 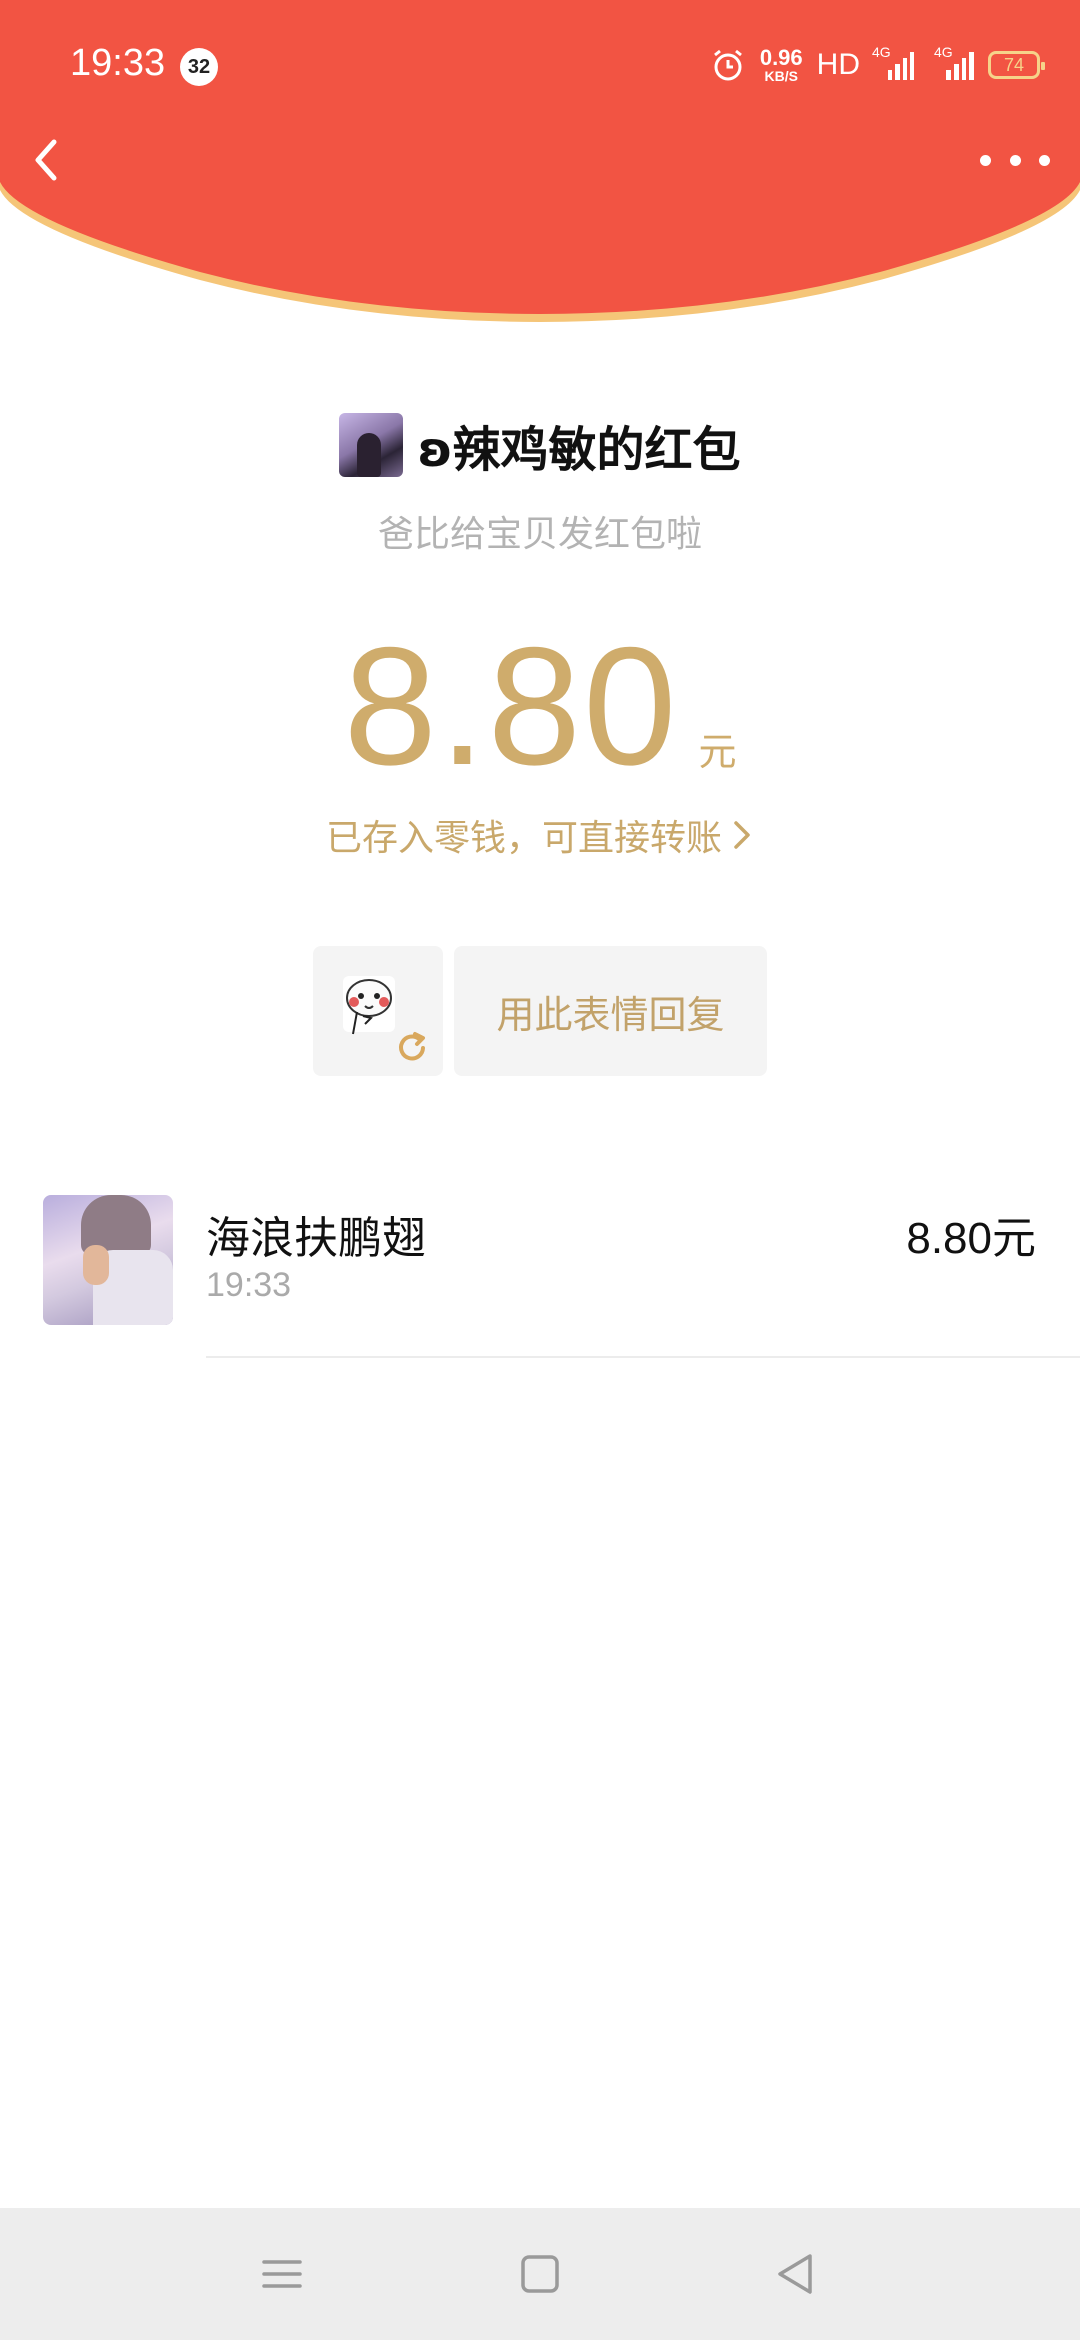 What do you see at coordinates (838, 64) in the screenshot?
I see `hd-indicator: HD` at bounding box center [838, 64].